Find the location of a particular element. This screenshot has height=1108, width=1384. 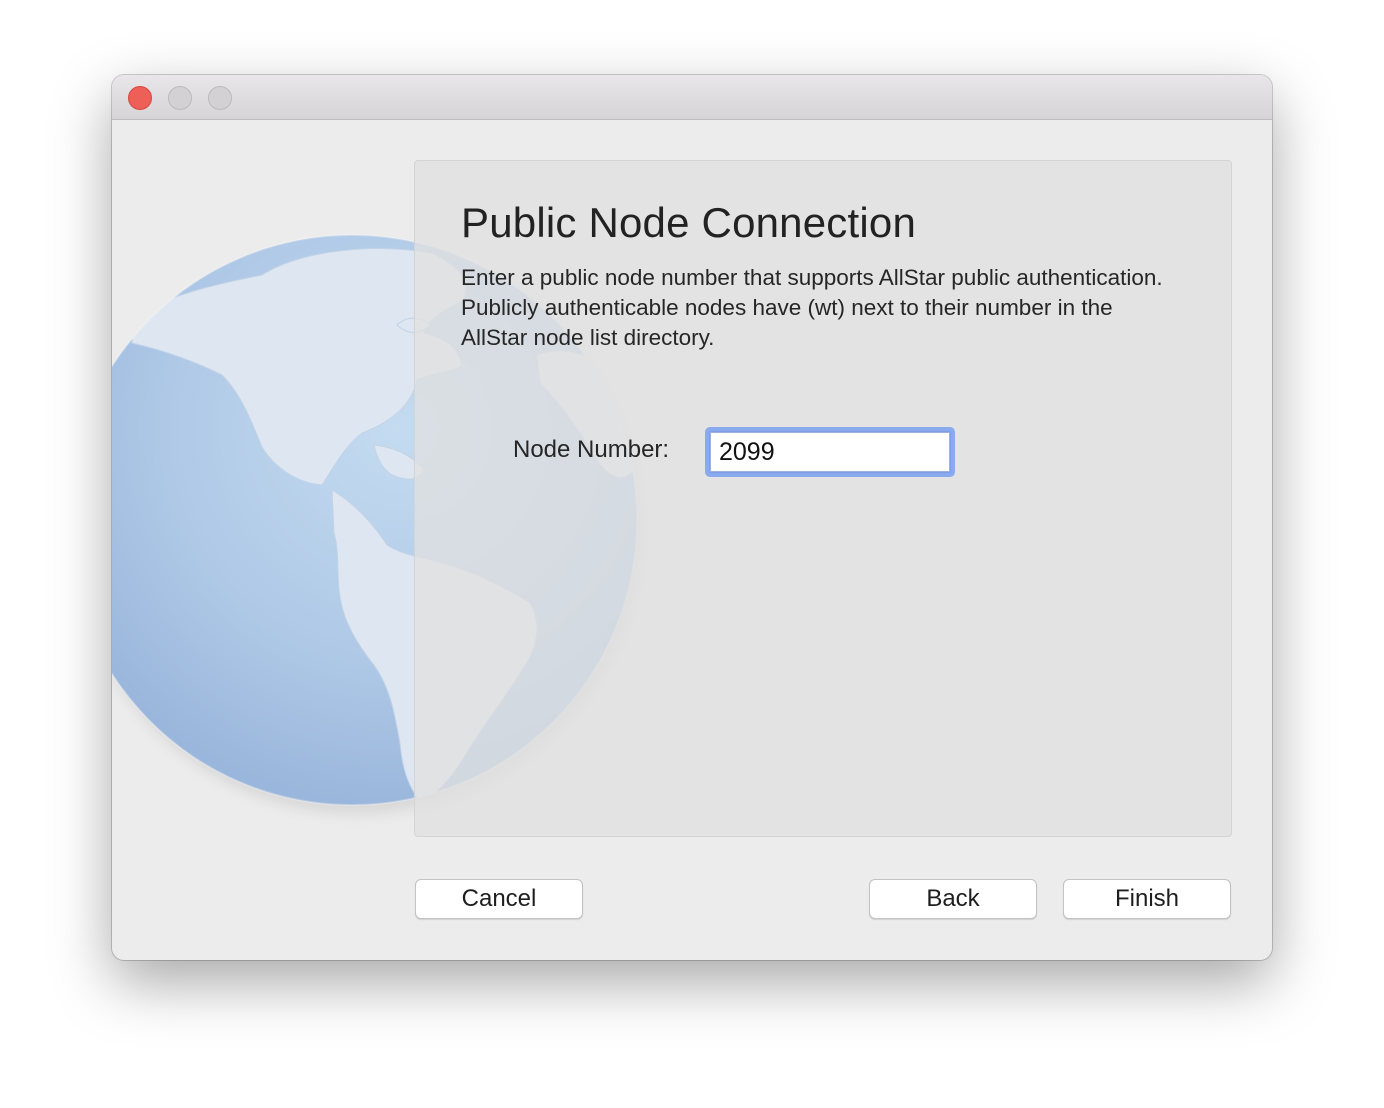

node-number-input is located at coordinates (830, 452).